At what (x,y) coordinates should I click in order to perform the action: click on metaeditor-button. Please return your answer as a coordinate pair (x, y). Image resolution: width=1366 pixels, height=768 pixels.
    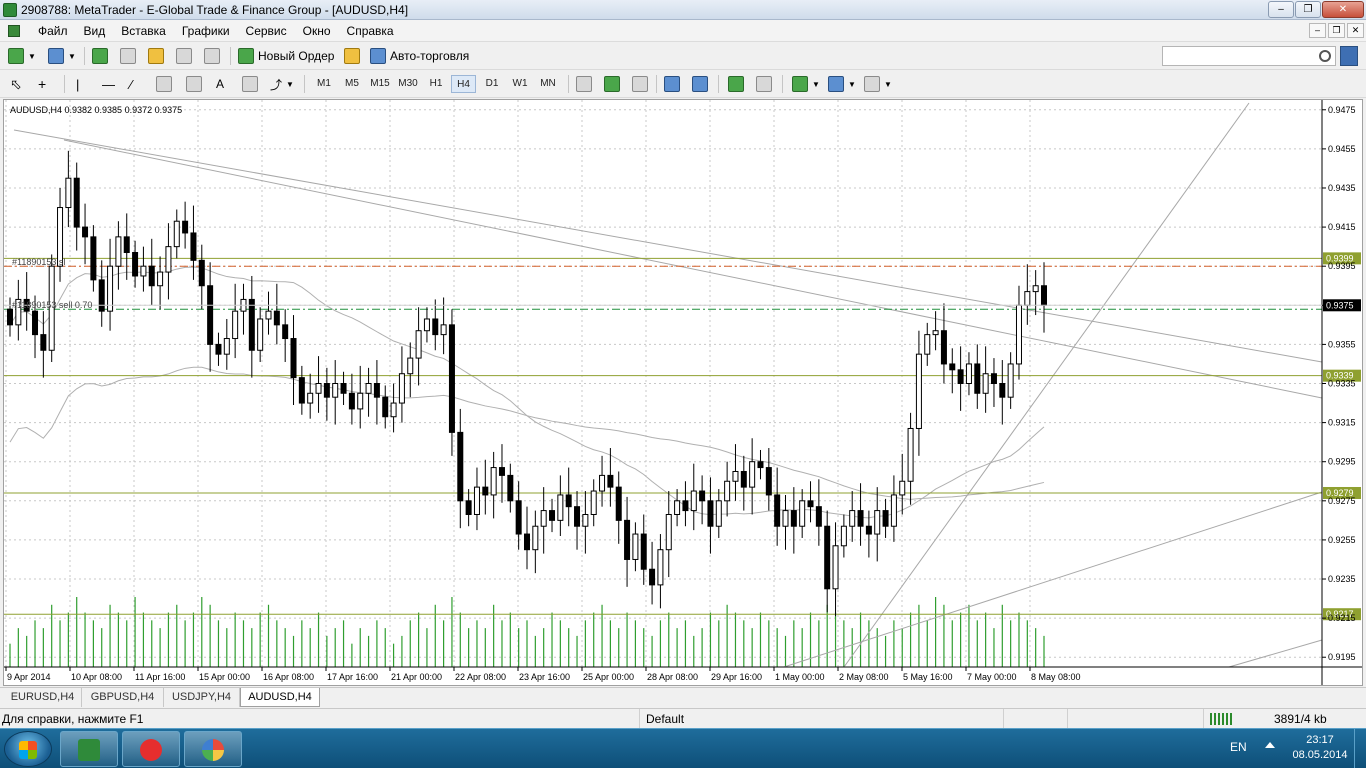
    Looking at the image, I should click on (352, 56).